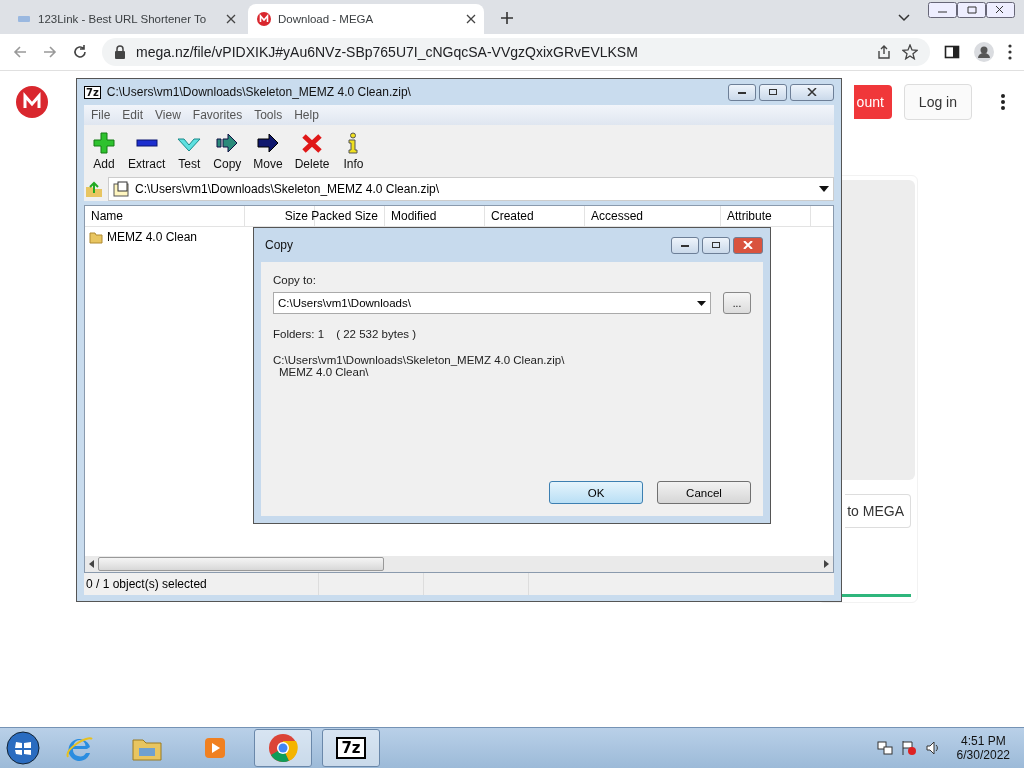 Image resolution: width=1024 pixels, height=768 pixels. Describe the element at coordinates (324, 372) in the screenshot. I see `source-path: MEMZ 4.0 Clean\` at that location.